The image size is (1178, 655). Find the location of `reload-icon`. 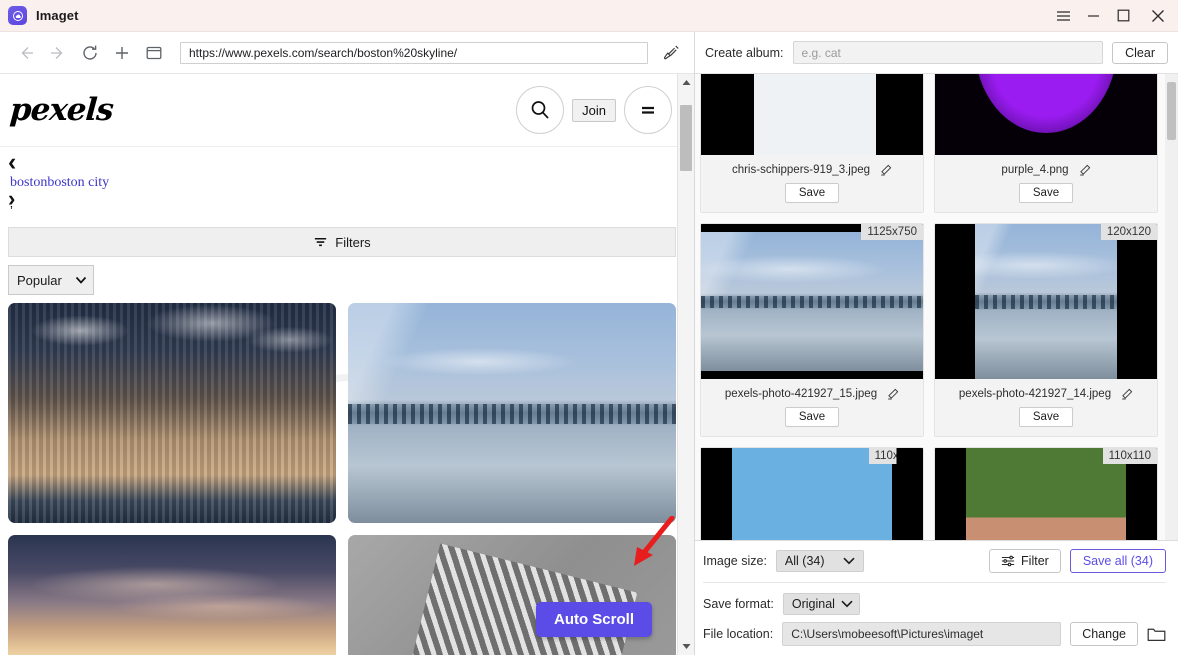

reload-icon is located at coordinates (90, 53).